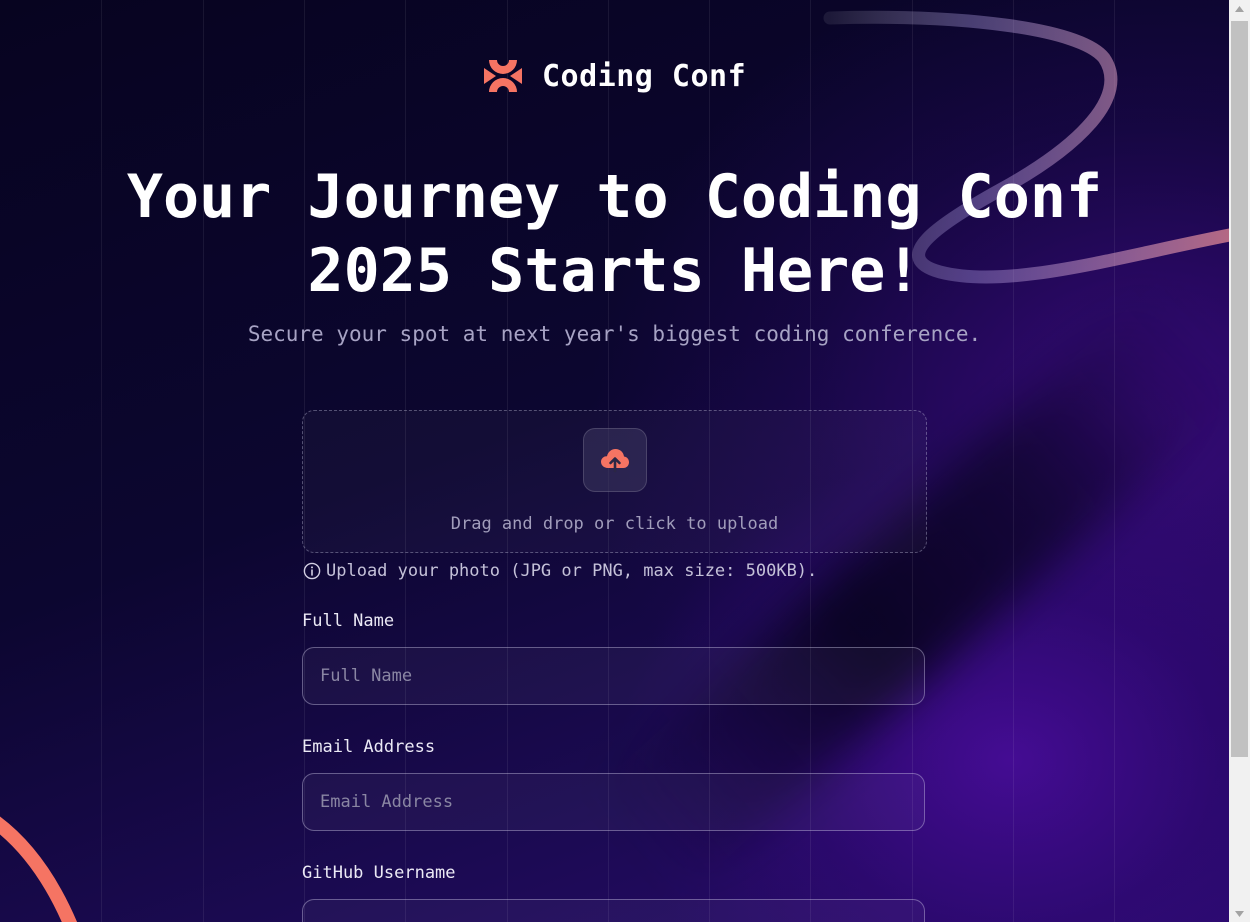 This screenshot has width=1250, height=922. I want to click on info-icon, so click(312, 571).